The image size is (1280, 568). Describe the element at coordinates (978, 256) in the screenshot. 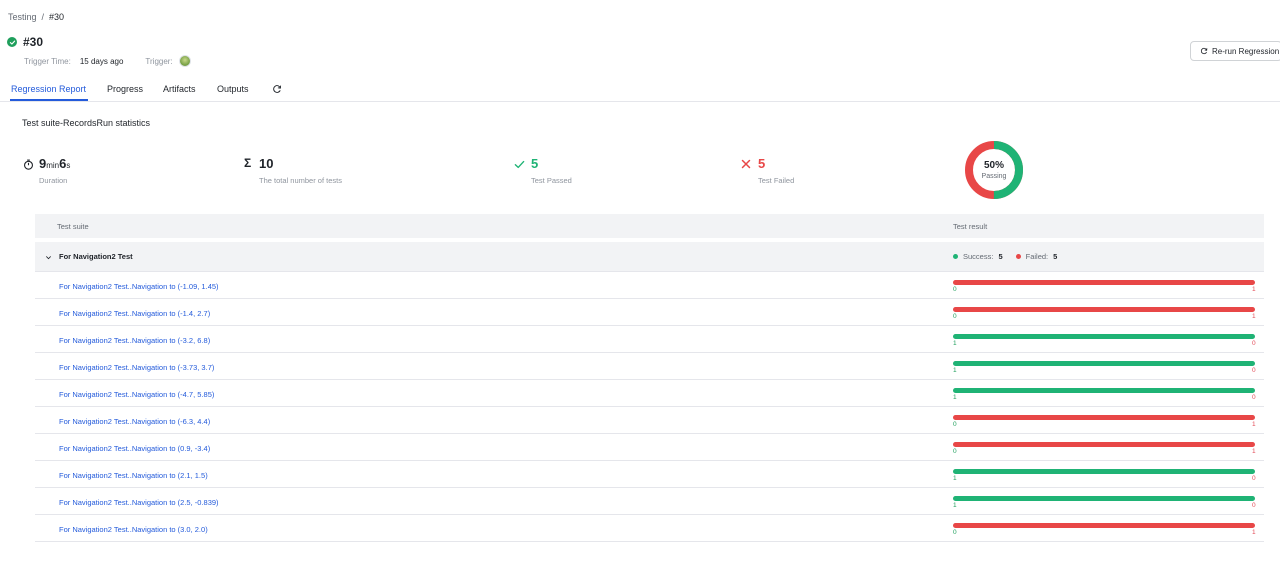

I see `success-label: Success:` at that location.